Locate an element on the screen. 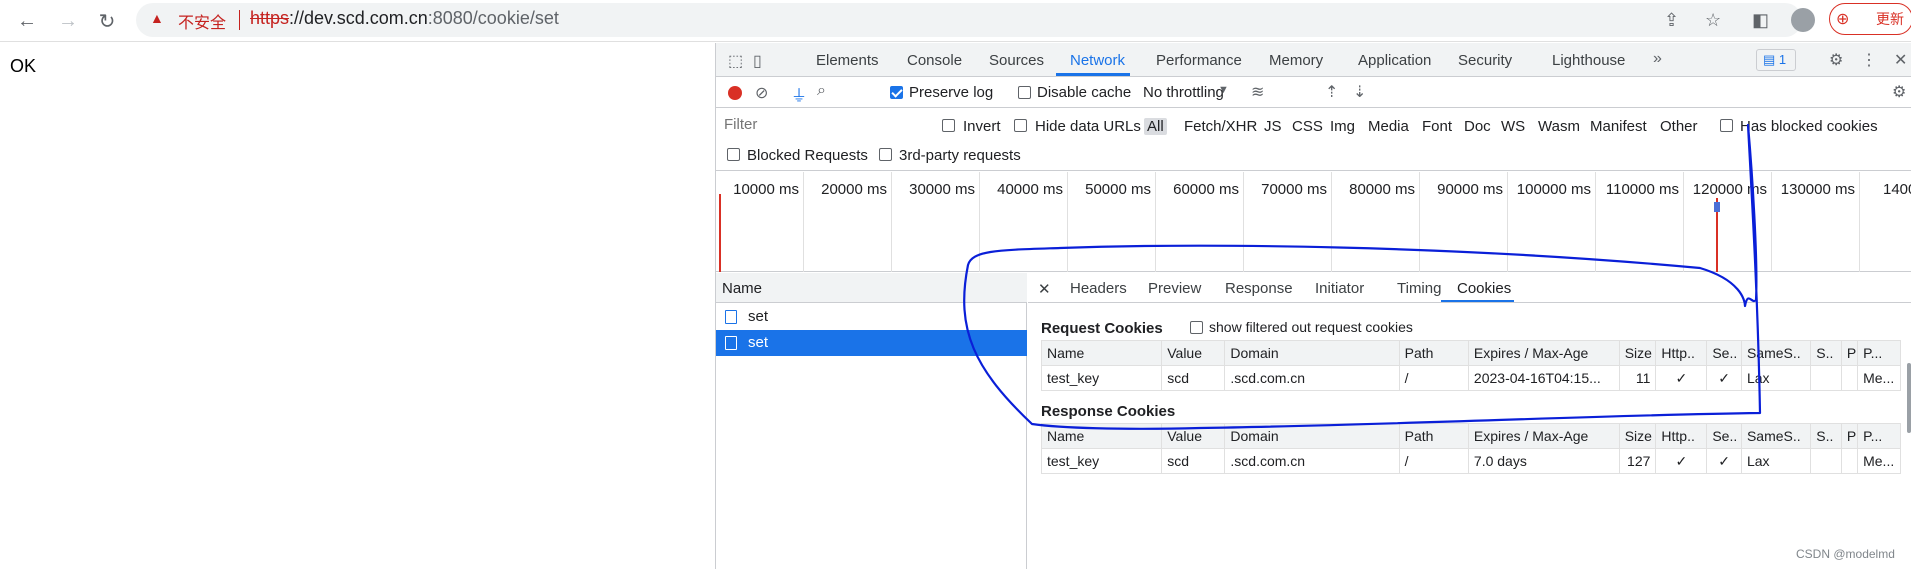 This screenshot has height=569, width=1911. settings-gear-icon: ⚙ is located at coordinates (1836, 60).